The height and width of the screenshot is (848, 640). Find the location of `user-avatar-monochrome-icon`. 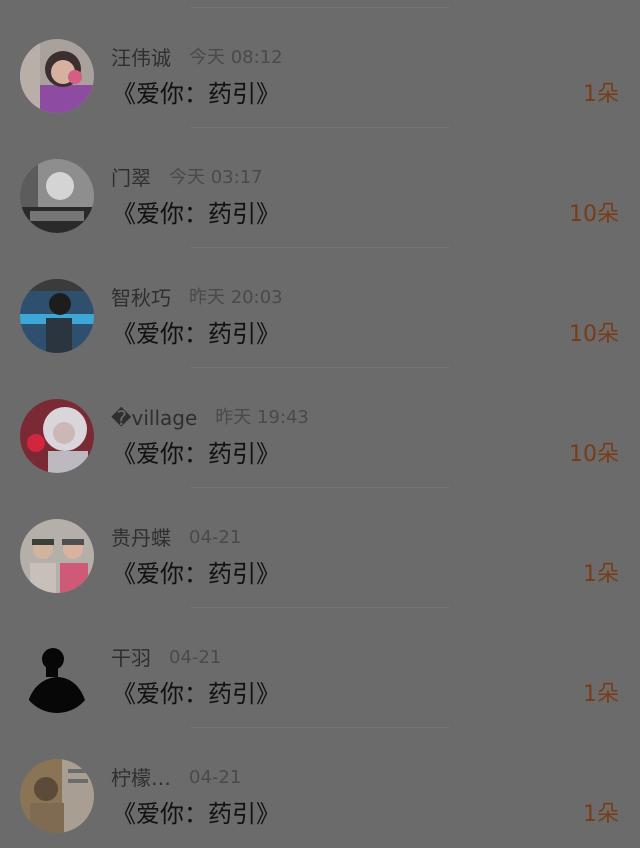

user-avatar-monochrome-icon is located at coordinates (57, 196).